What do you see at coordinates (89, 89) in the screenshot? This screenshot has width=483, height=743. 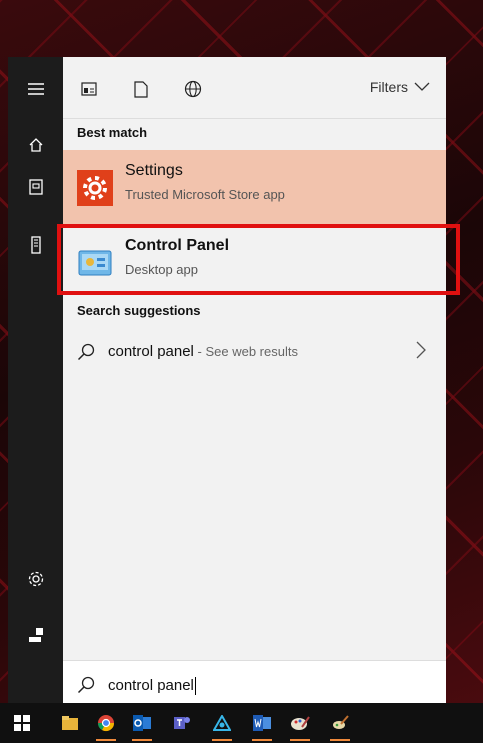 I see `apps-icon` at bounding box center [89, 89].